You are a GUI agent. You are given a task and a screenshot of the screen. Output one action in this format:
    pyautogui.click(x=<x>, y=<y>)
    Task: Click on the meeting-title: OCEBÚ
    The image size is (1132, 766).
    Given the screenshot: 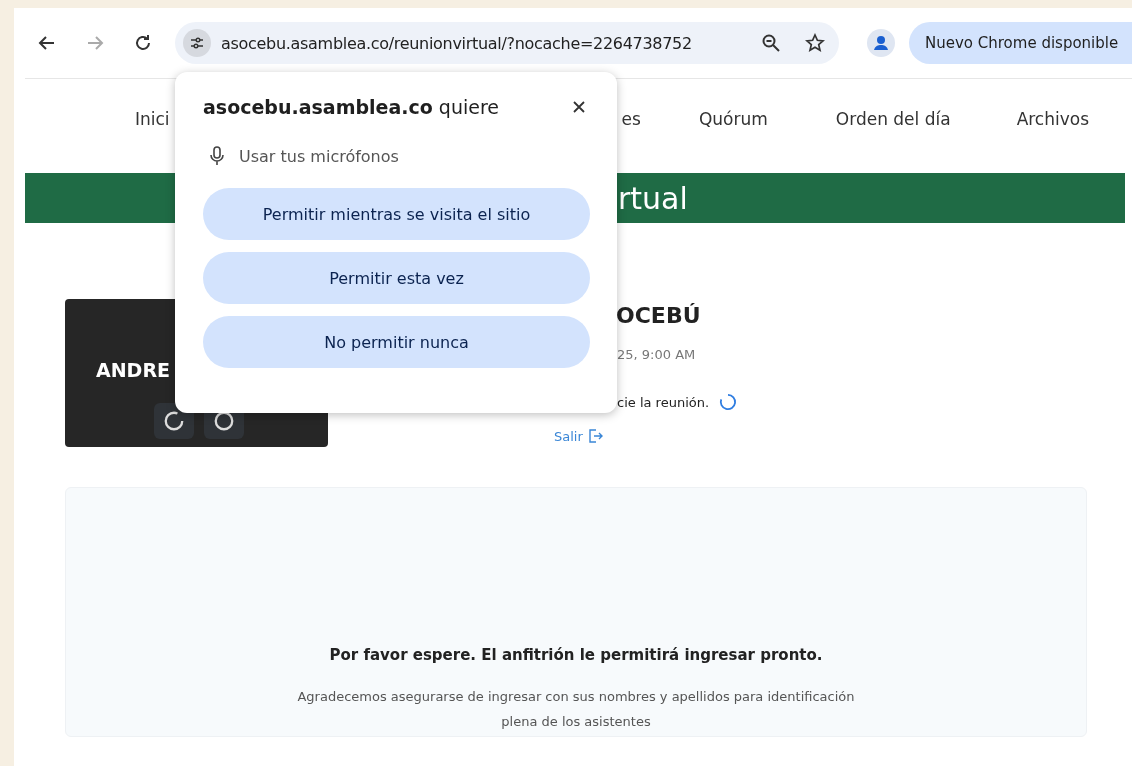 What is the action you would take?
    pyautogui.click(x=658, y=315)
    